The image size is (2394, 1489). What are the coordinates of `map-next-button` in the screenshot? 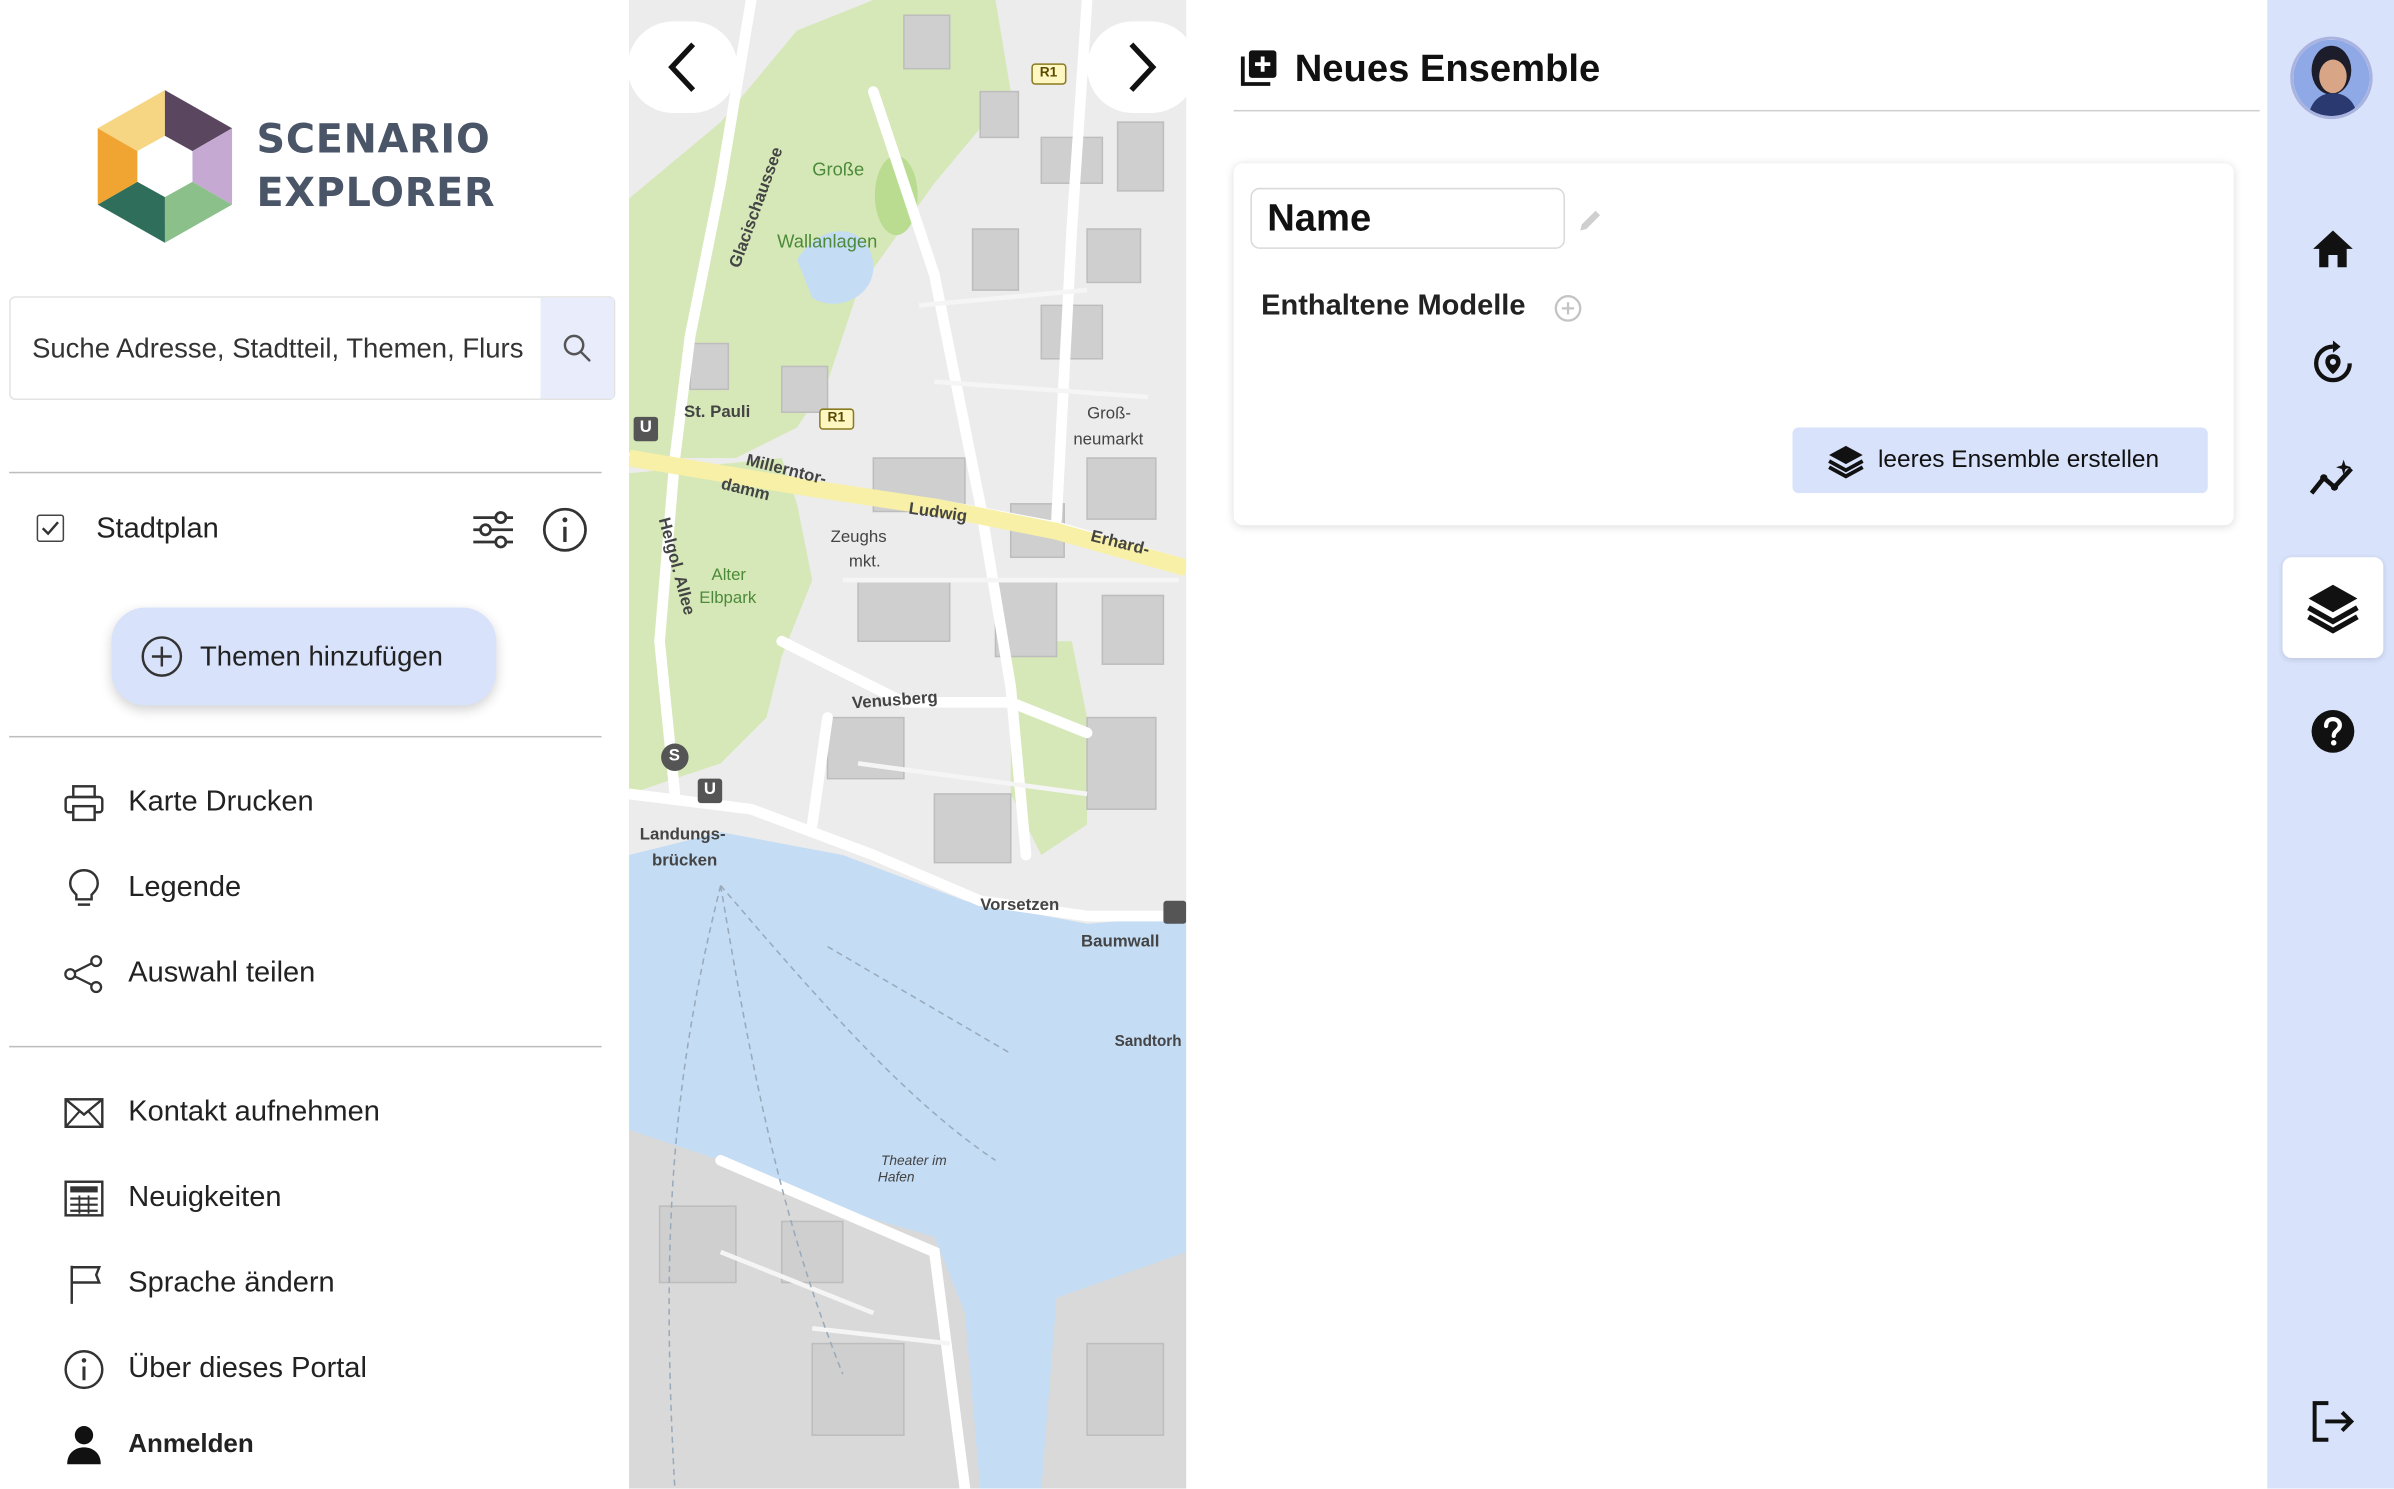 It's located at (1137, 67).